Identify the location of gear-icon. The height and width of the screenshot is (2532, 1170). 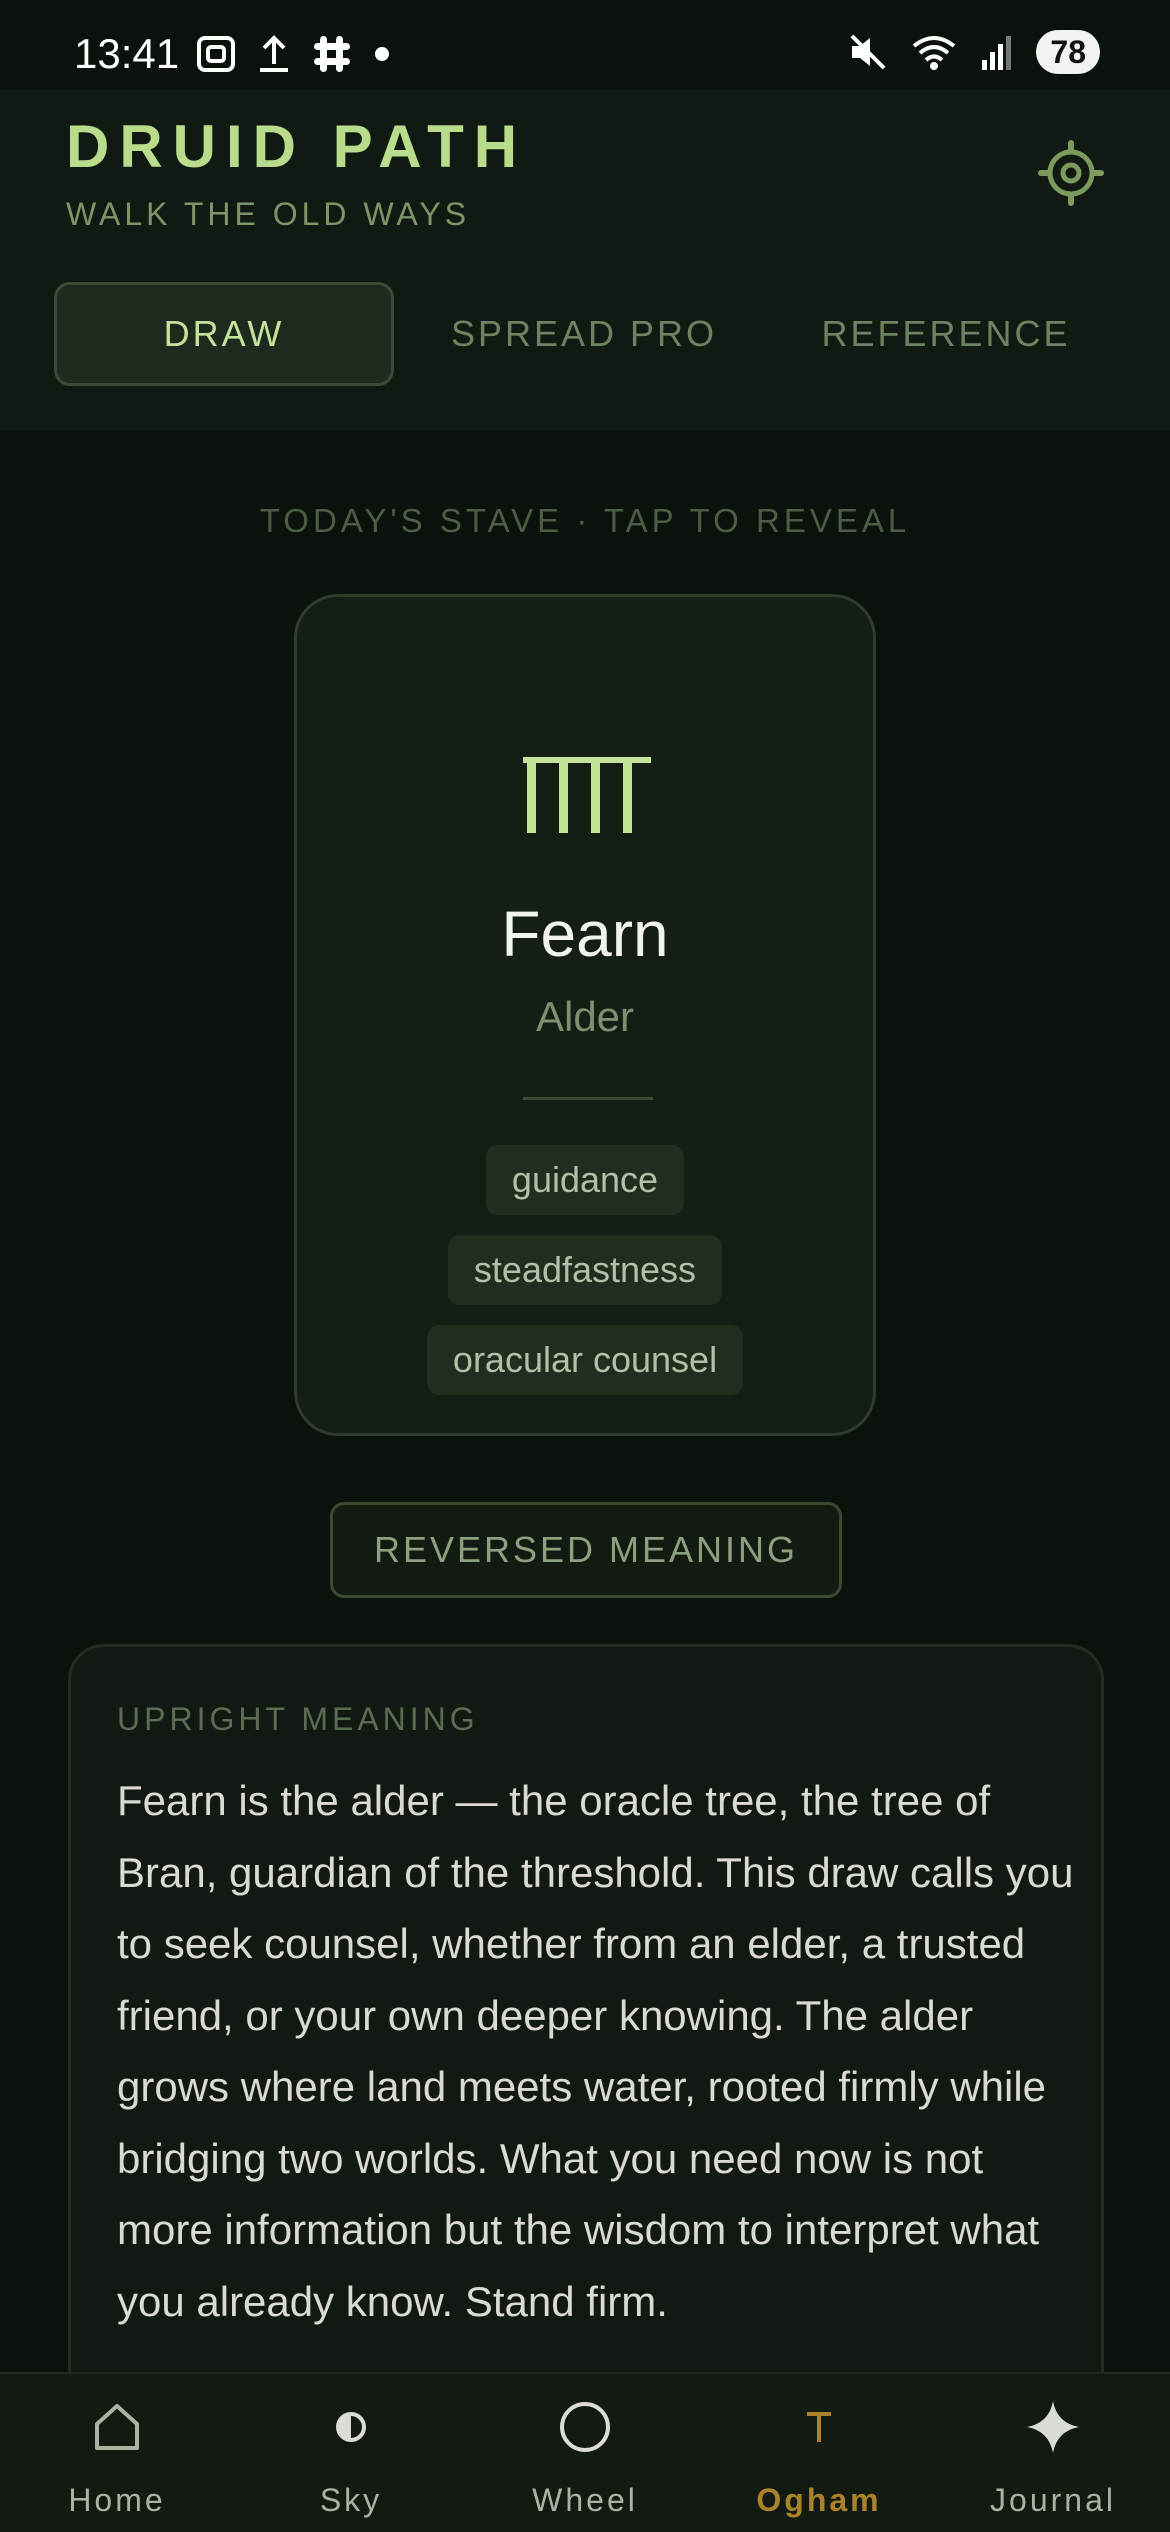
(1071, 173).